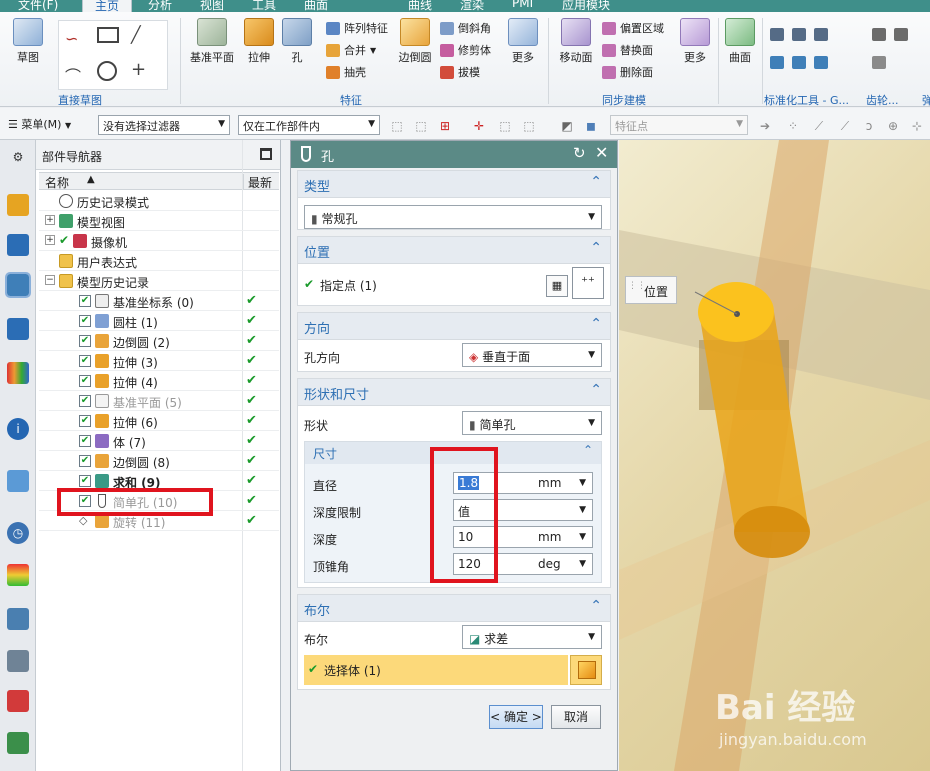 The image size is (930, 771). What do you see at coordinates (71, 38) in the screenshot?
I see `arc-icon: ∽` at bounding box center [71, 38].